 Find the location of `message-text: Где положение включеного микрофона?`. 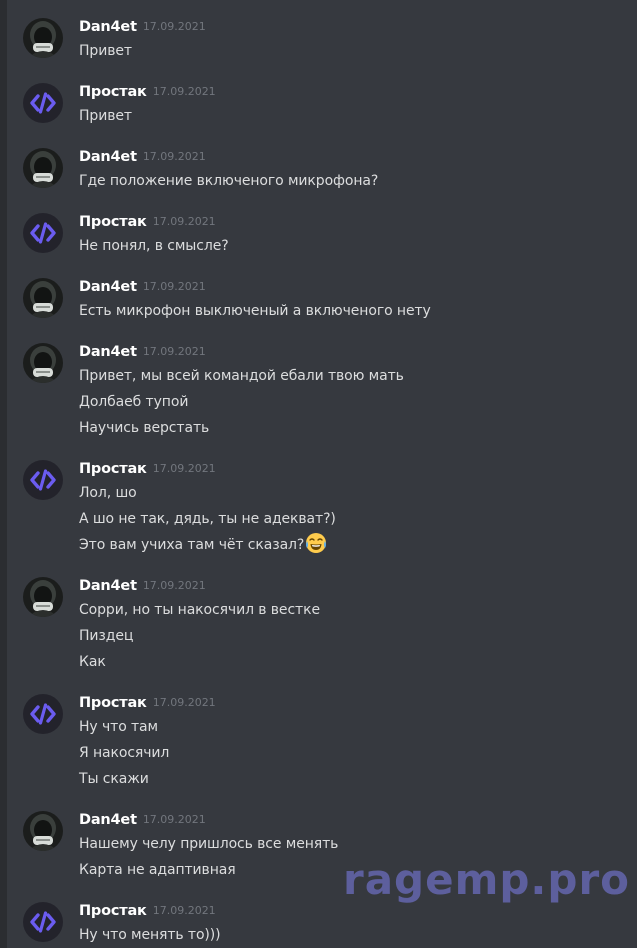

message-text: Где положение включеного микрофона? is located at coordinates (229, 181).